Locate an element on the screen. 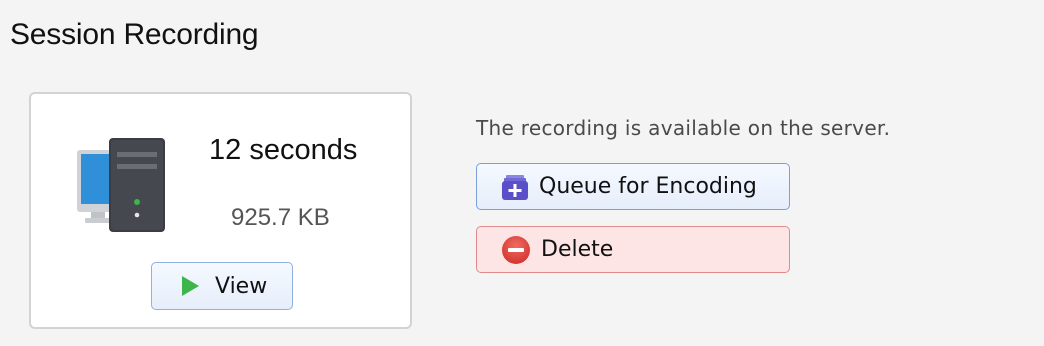 The image size is (1044, 346). queue-button-label: Queue for Encoding is located at coordinates (648, 186).